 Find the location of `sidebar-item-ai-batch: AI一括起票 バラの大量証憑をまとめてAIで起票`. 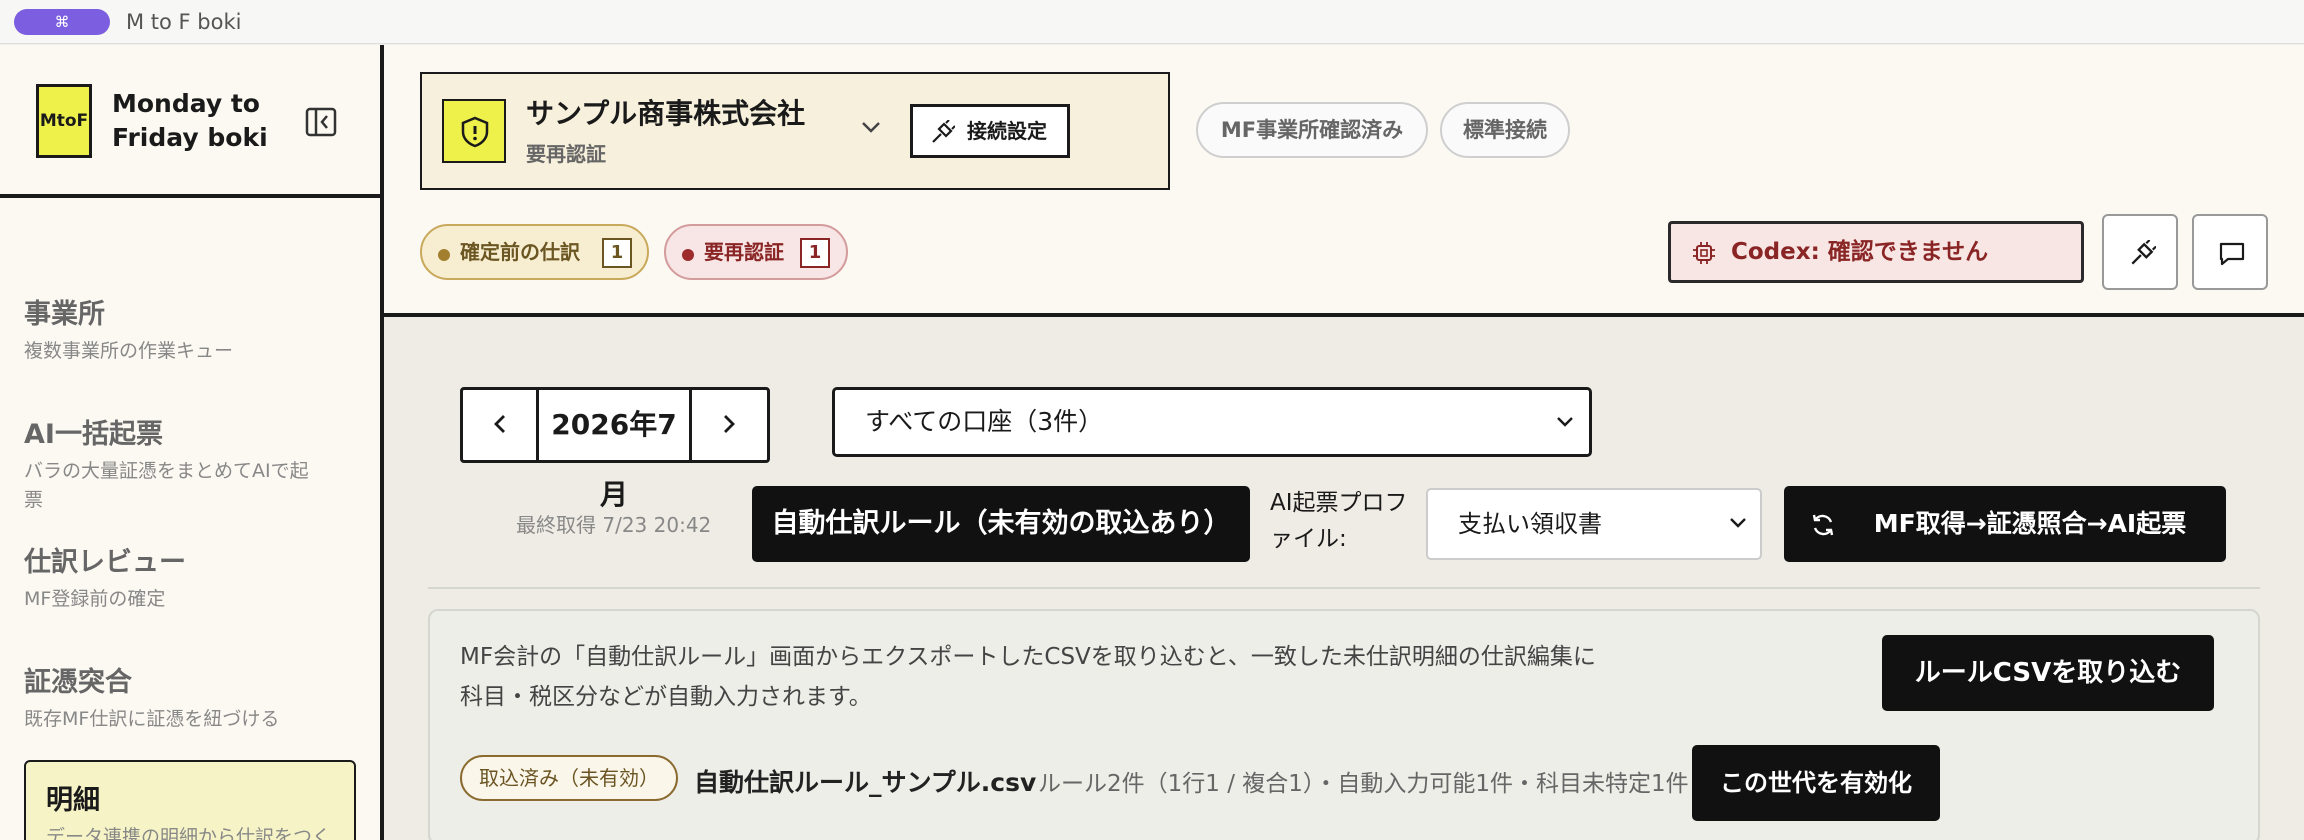

sidebar-item-ai-batch: AI一括起票 バラの大量証憑をまとめてAIで起票 is located at coordinates (174, 463).